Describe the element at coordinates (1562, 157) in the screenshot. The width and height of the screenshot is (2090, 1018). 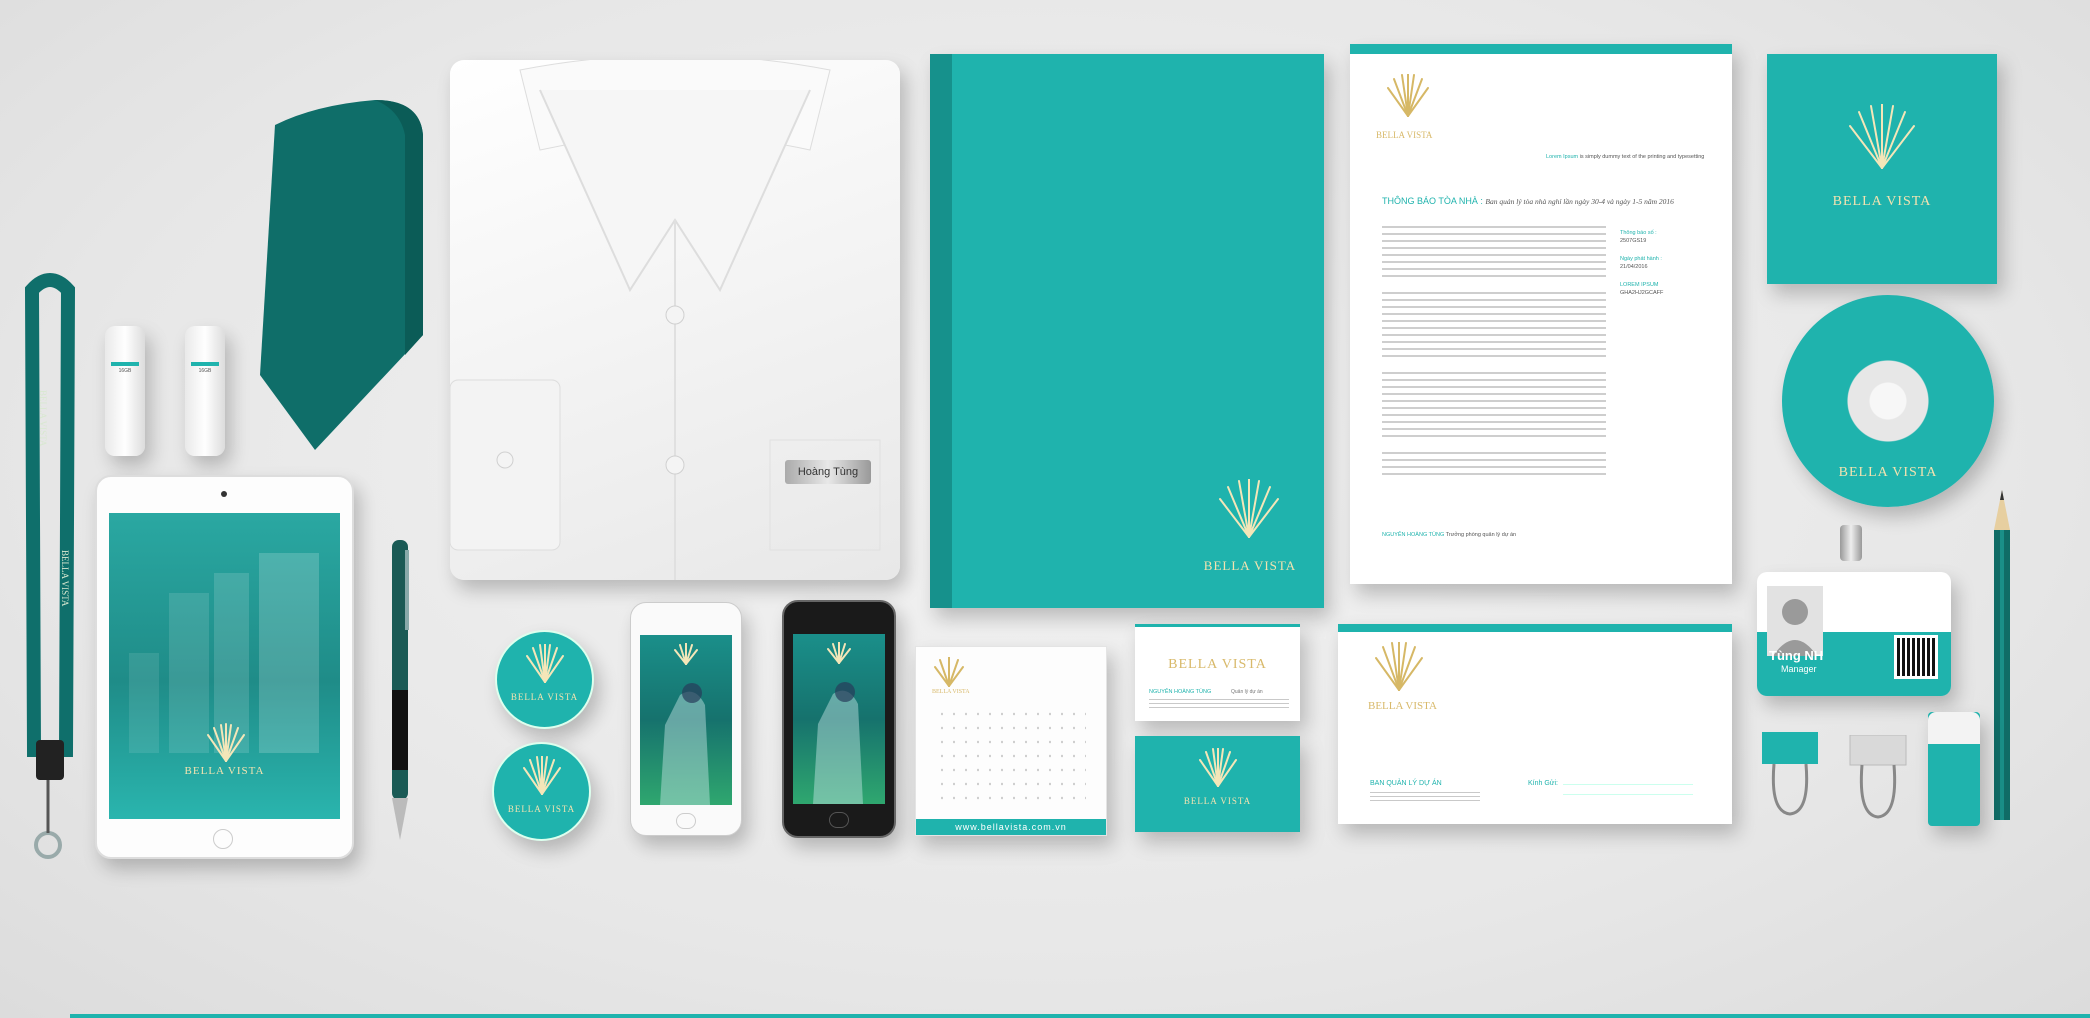
I see `tagline-lead: Lorem Ipsum` at that location.